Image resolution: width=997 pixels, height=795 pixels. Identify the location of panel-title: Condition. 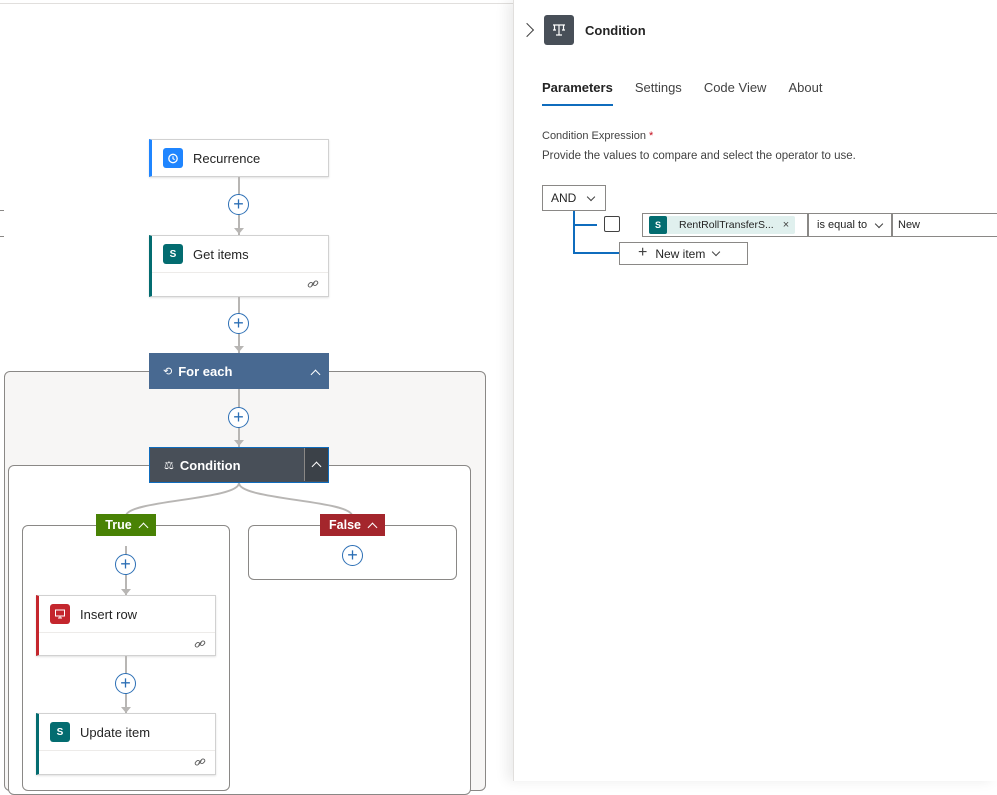
(615, 30).